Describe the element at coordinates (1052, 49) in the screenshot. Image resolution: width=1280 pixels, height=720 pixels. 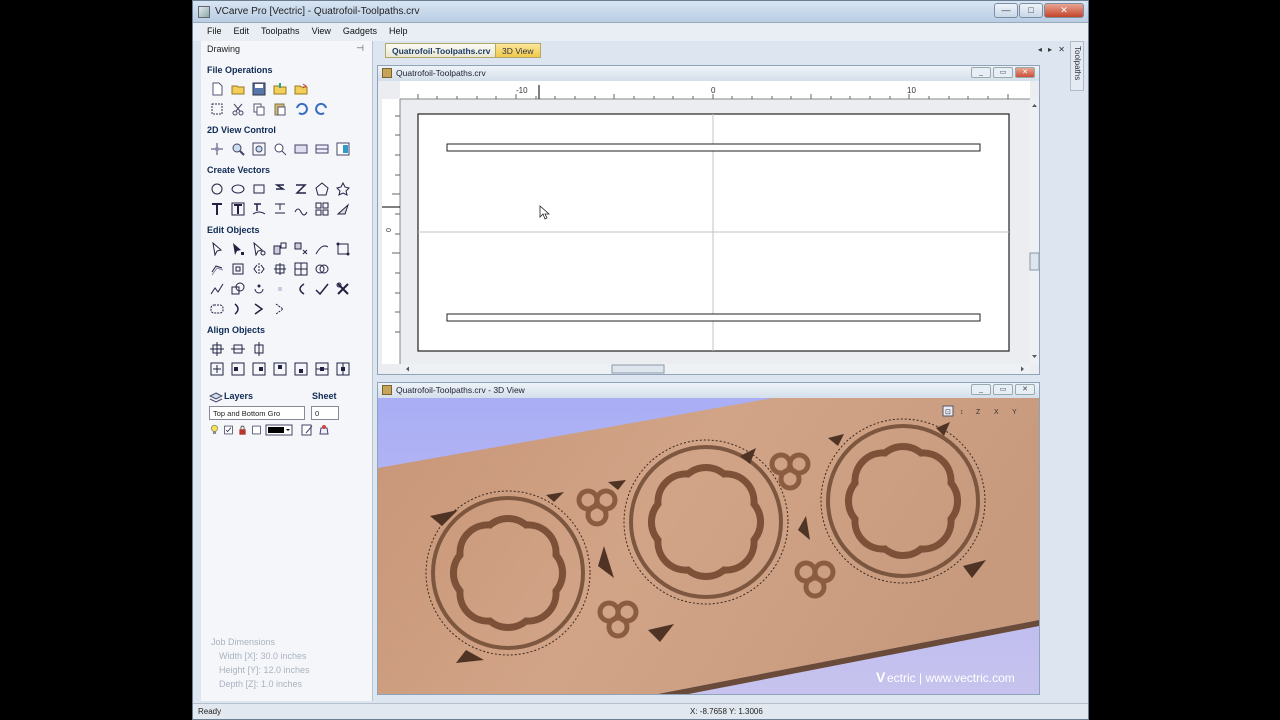
I see `tab-controls: ◂ ▸ ✕` at that location.